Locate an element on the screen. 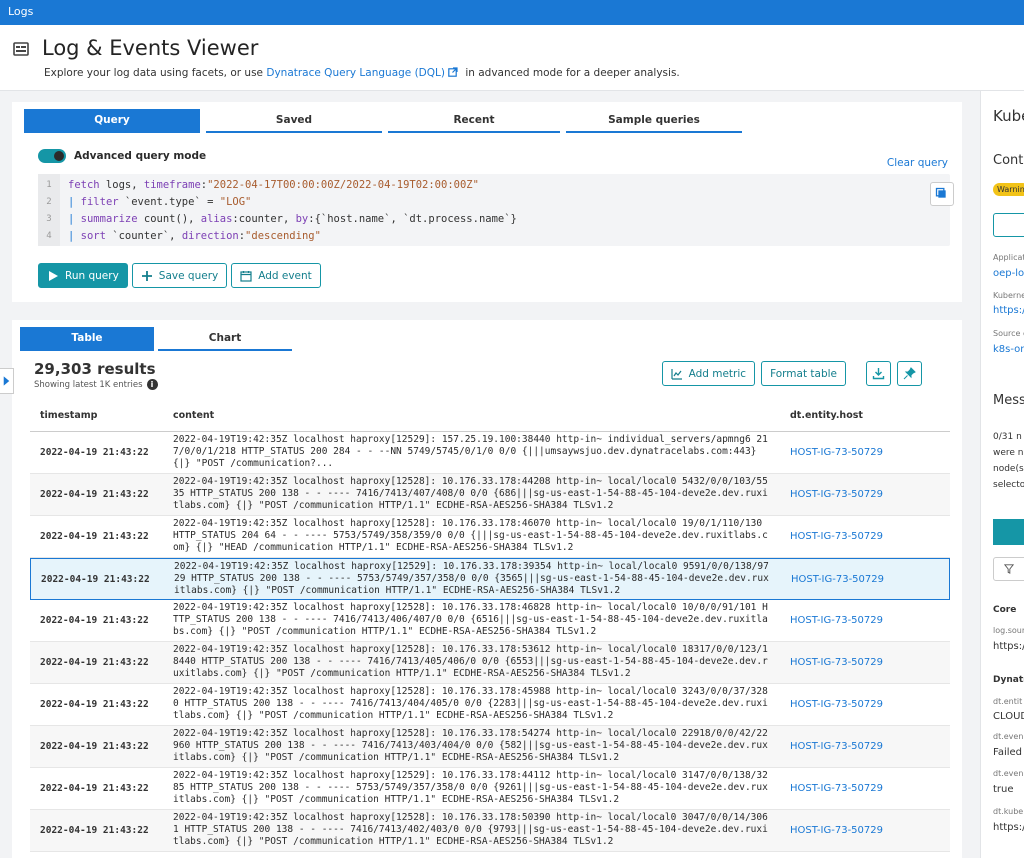  add-event-button: Add event is located at coordinates (276, 275).